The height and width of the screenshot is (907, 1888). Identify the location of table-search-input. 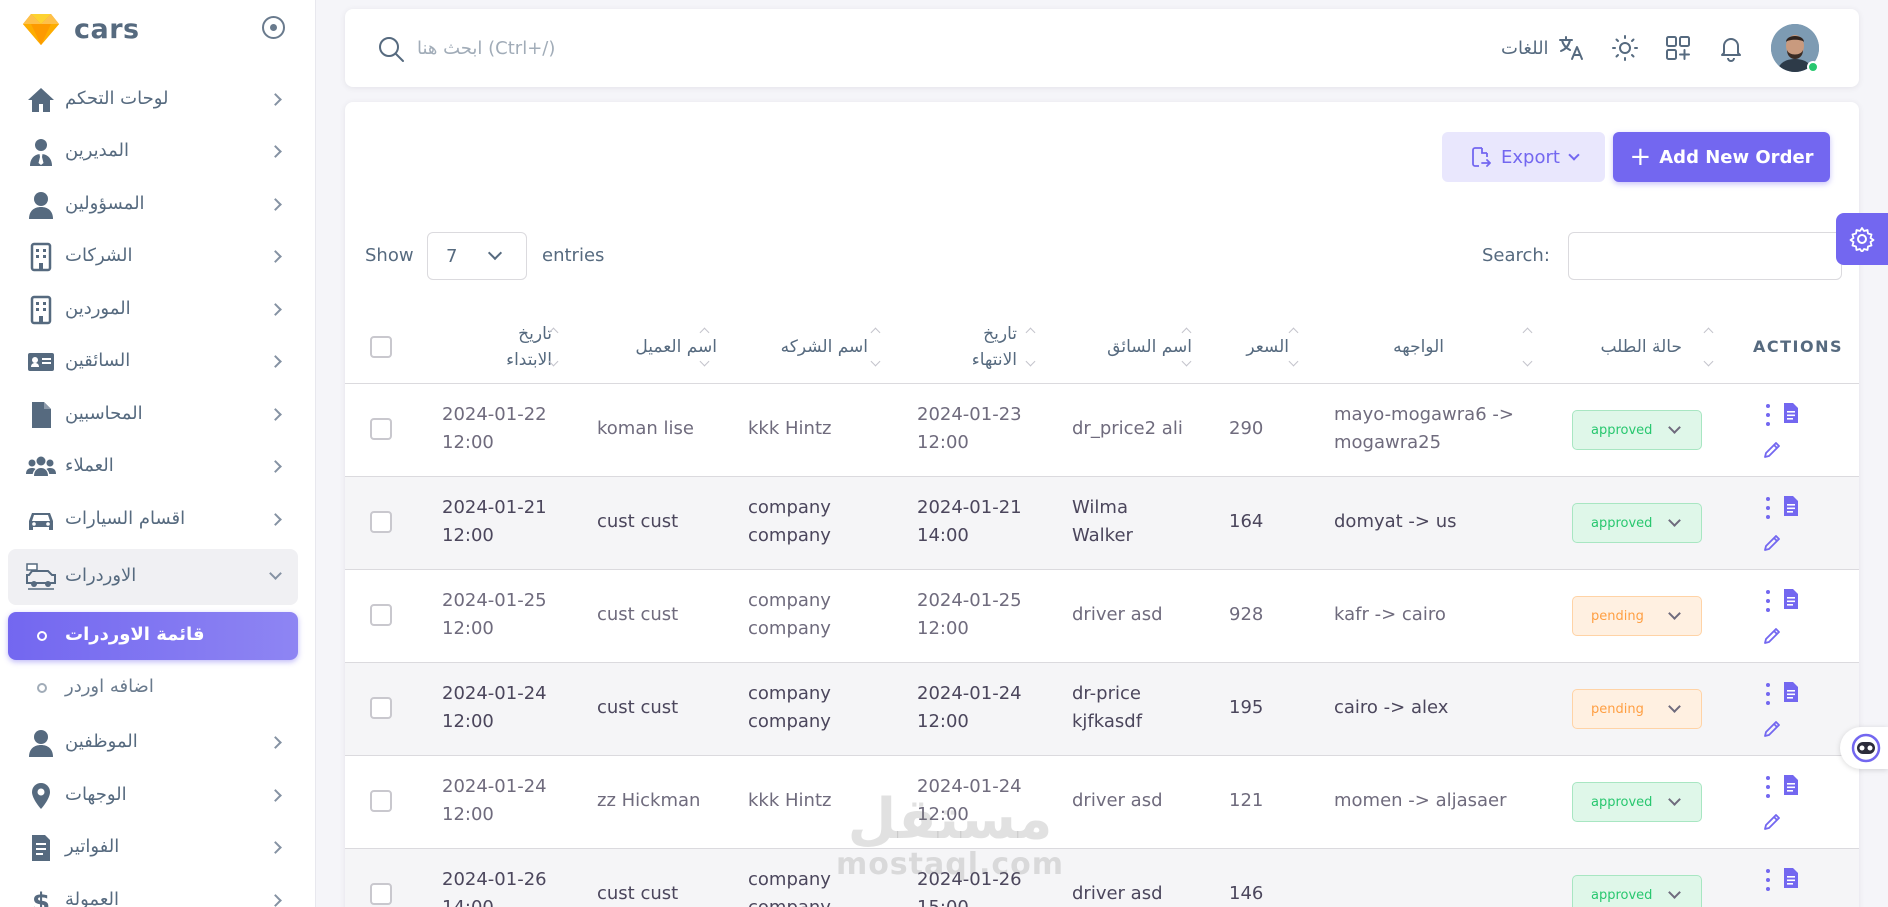
(1705, 256).